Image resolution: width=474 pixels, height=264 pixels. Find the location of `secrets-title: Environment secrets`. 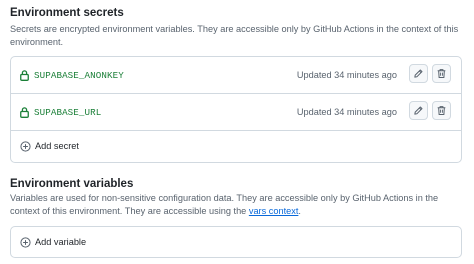

secrets-title: Environment secrets is located at coordinates (67, 13).